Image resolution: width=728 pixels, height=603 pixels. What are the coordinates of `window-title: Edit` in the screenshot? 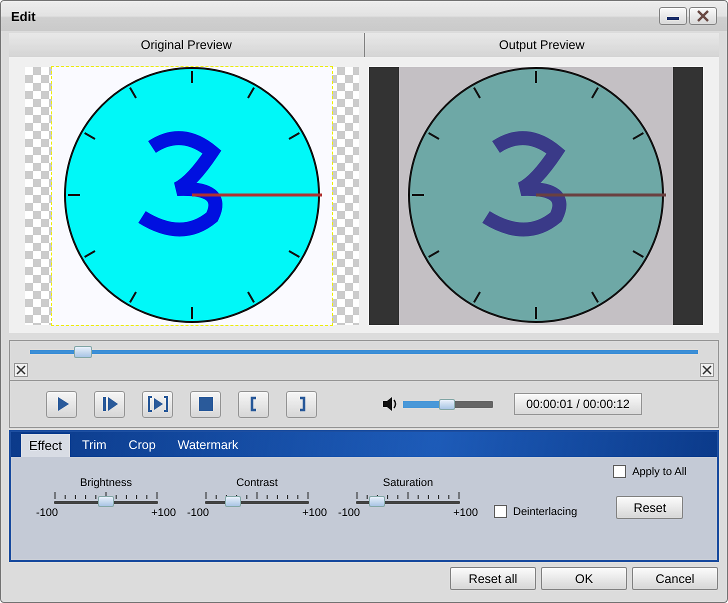 It's located at (23, 16).